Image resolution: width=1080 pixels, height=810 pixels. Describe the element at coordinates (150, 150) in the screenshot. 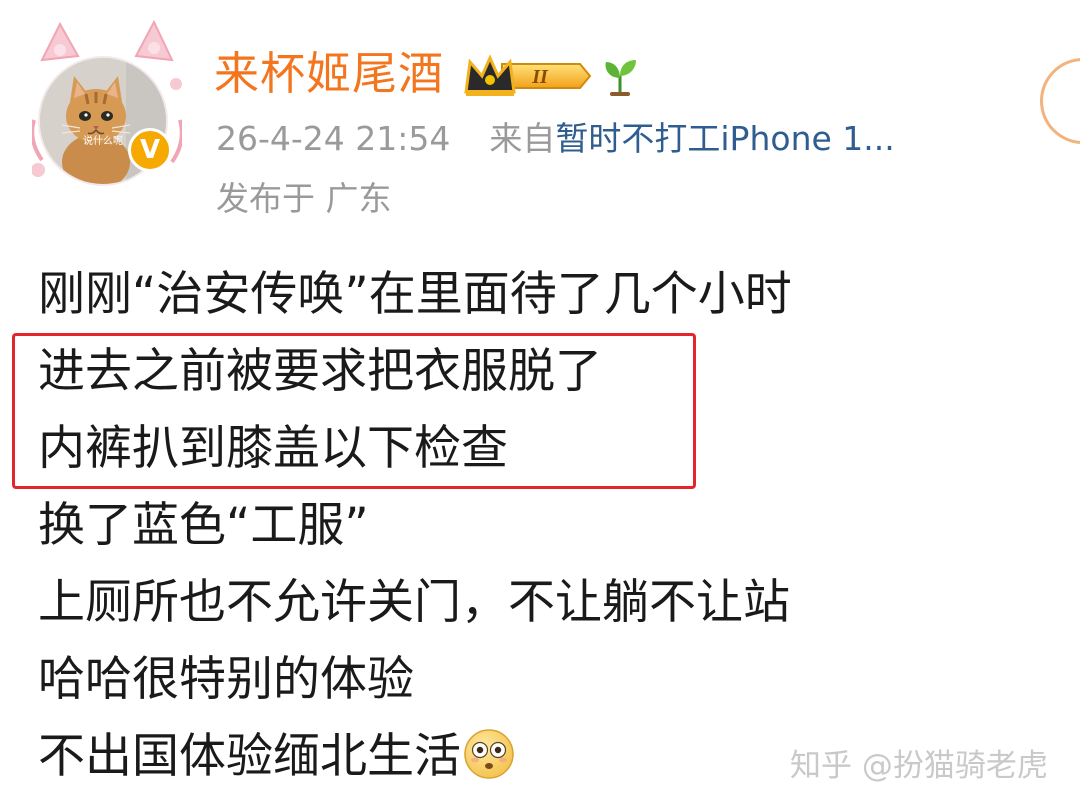

I see `verified-v-icon: V` at that location.